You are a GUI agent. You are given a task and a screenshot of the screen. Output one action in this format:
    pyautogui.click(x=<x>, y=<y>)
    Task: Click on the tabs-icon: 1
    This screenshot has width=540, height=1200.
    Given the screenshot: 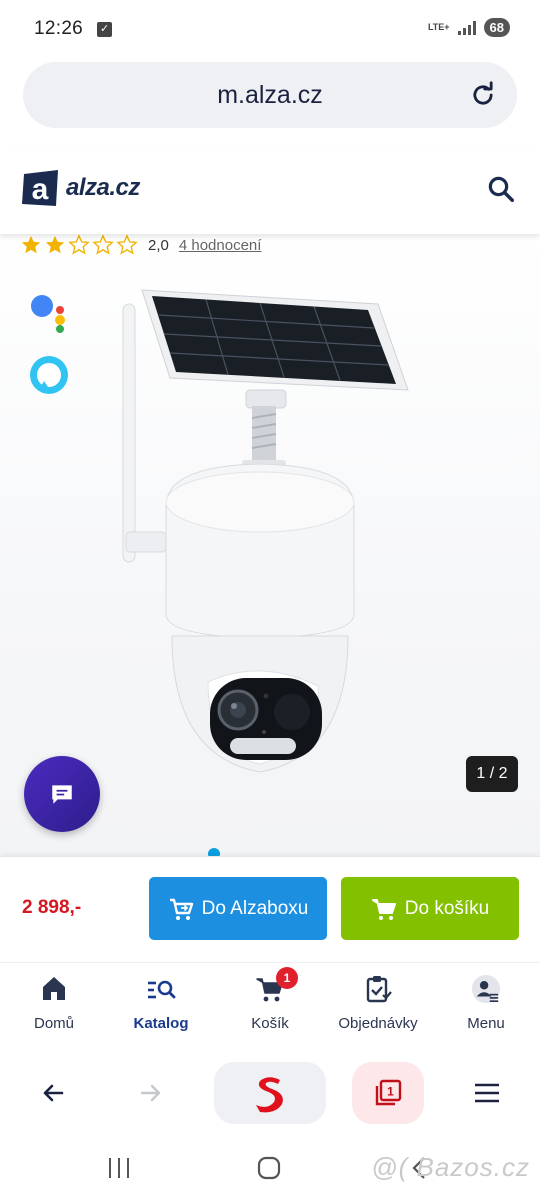 What is the action you would take?
    pyautogui.click(x=388, y=1092)
    